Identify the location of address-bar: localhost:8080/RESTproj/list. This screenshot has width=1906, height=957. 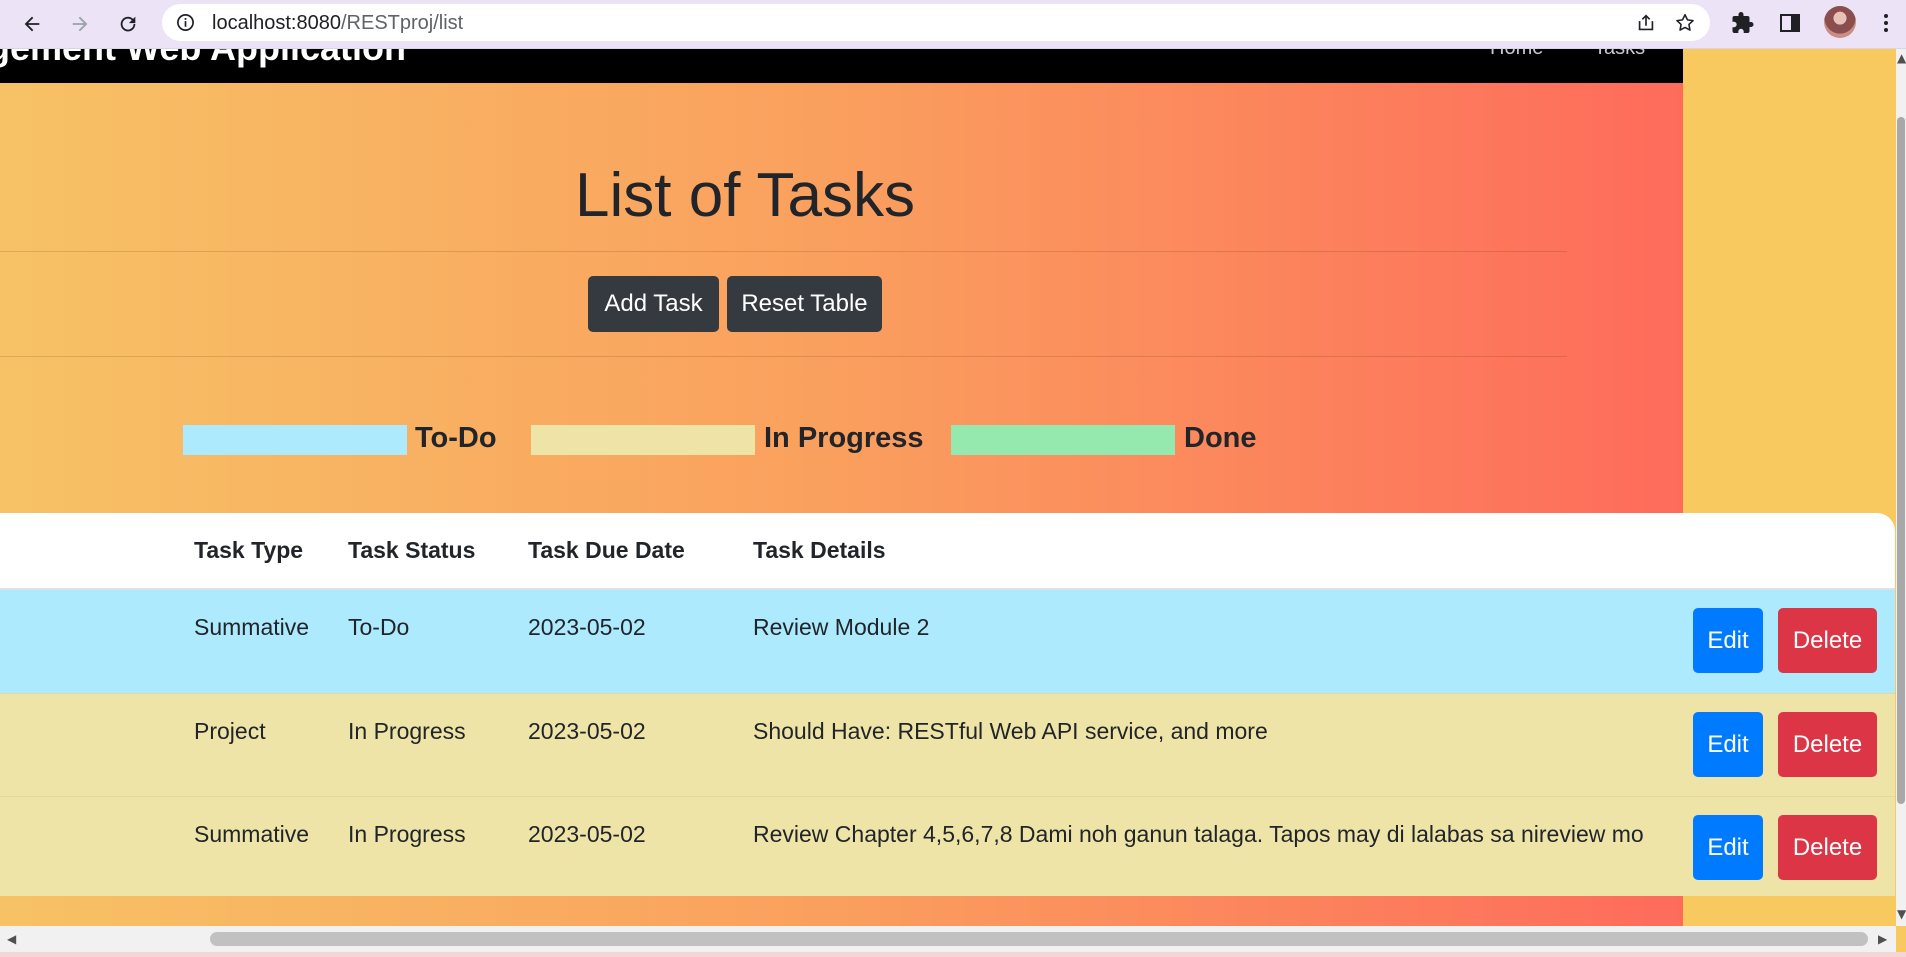
(936, 22).